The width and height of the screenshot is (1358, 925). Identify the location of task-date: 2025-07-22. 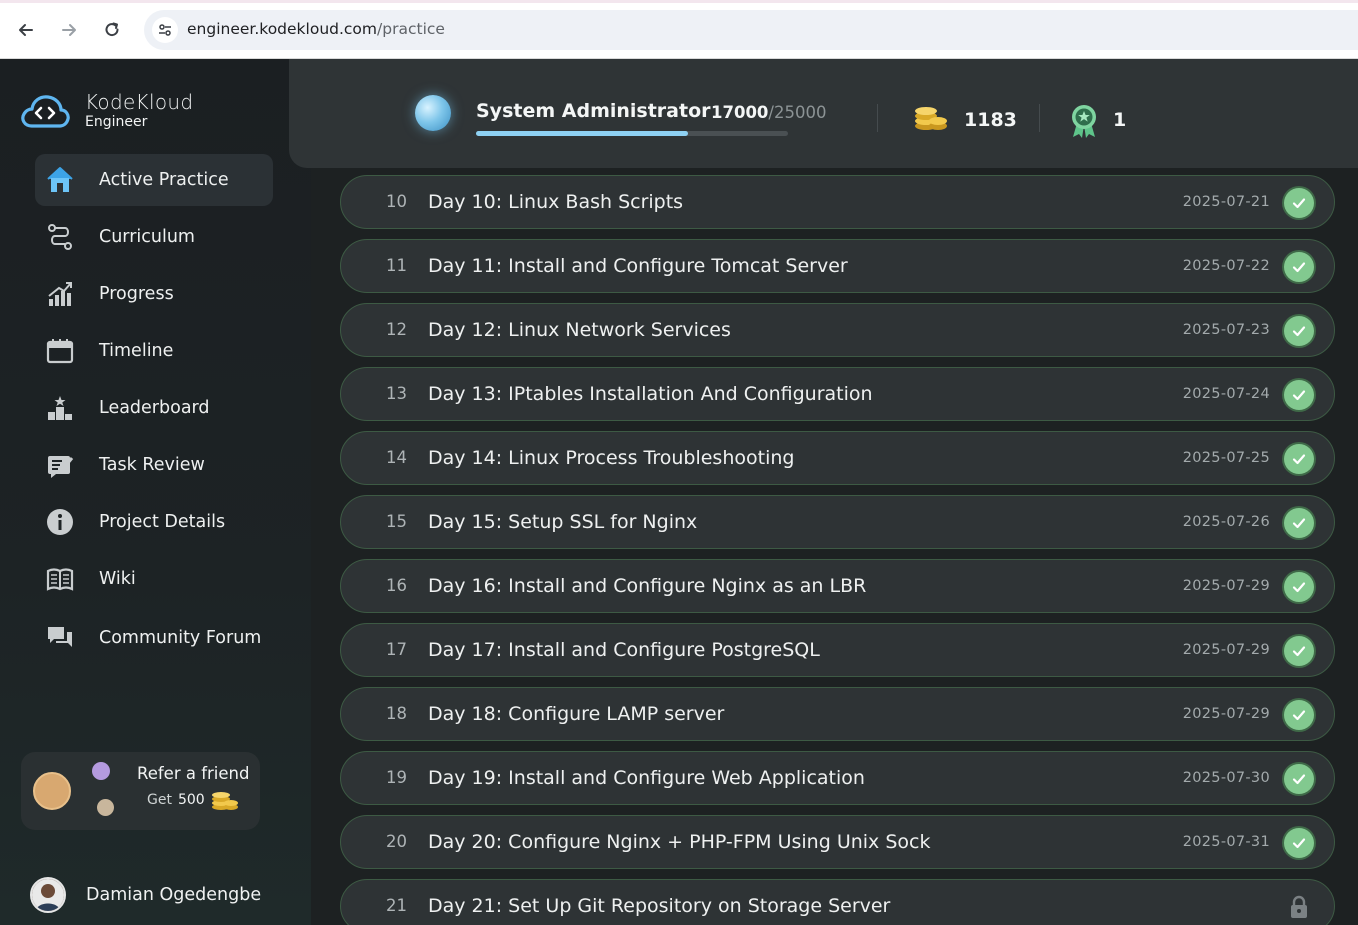
(1226, 266).